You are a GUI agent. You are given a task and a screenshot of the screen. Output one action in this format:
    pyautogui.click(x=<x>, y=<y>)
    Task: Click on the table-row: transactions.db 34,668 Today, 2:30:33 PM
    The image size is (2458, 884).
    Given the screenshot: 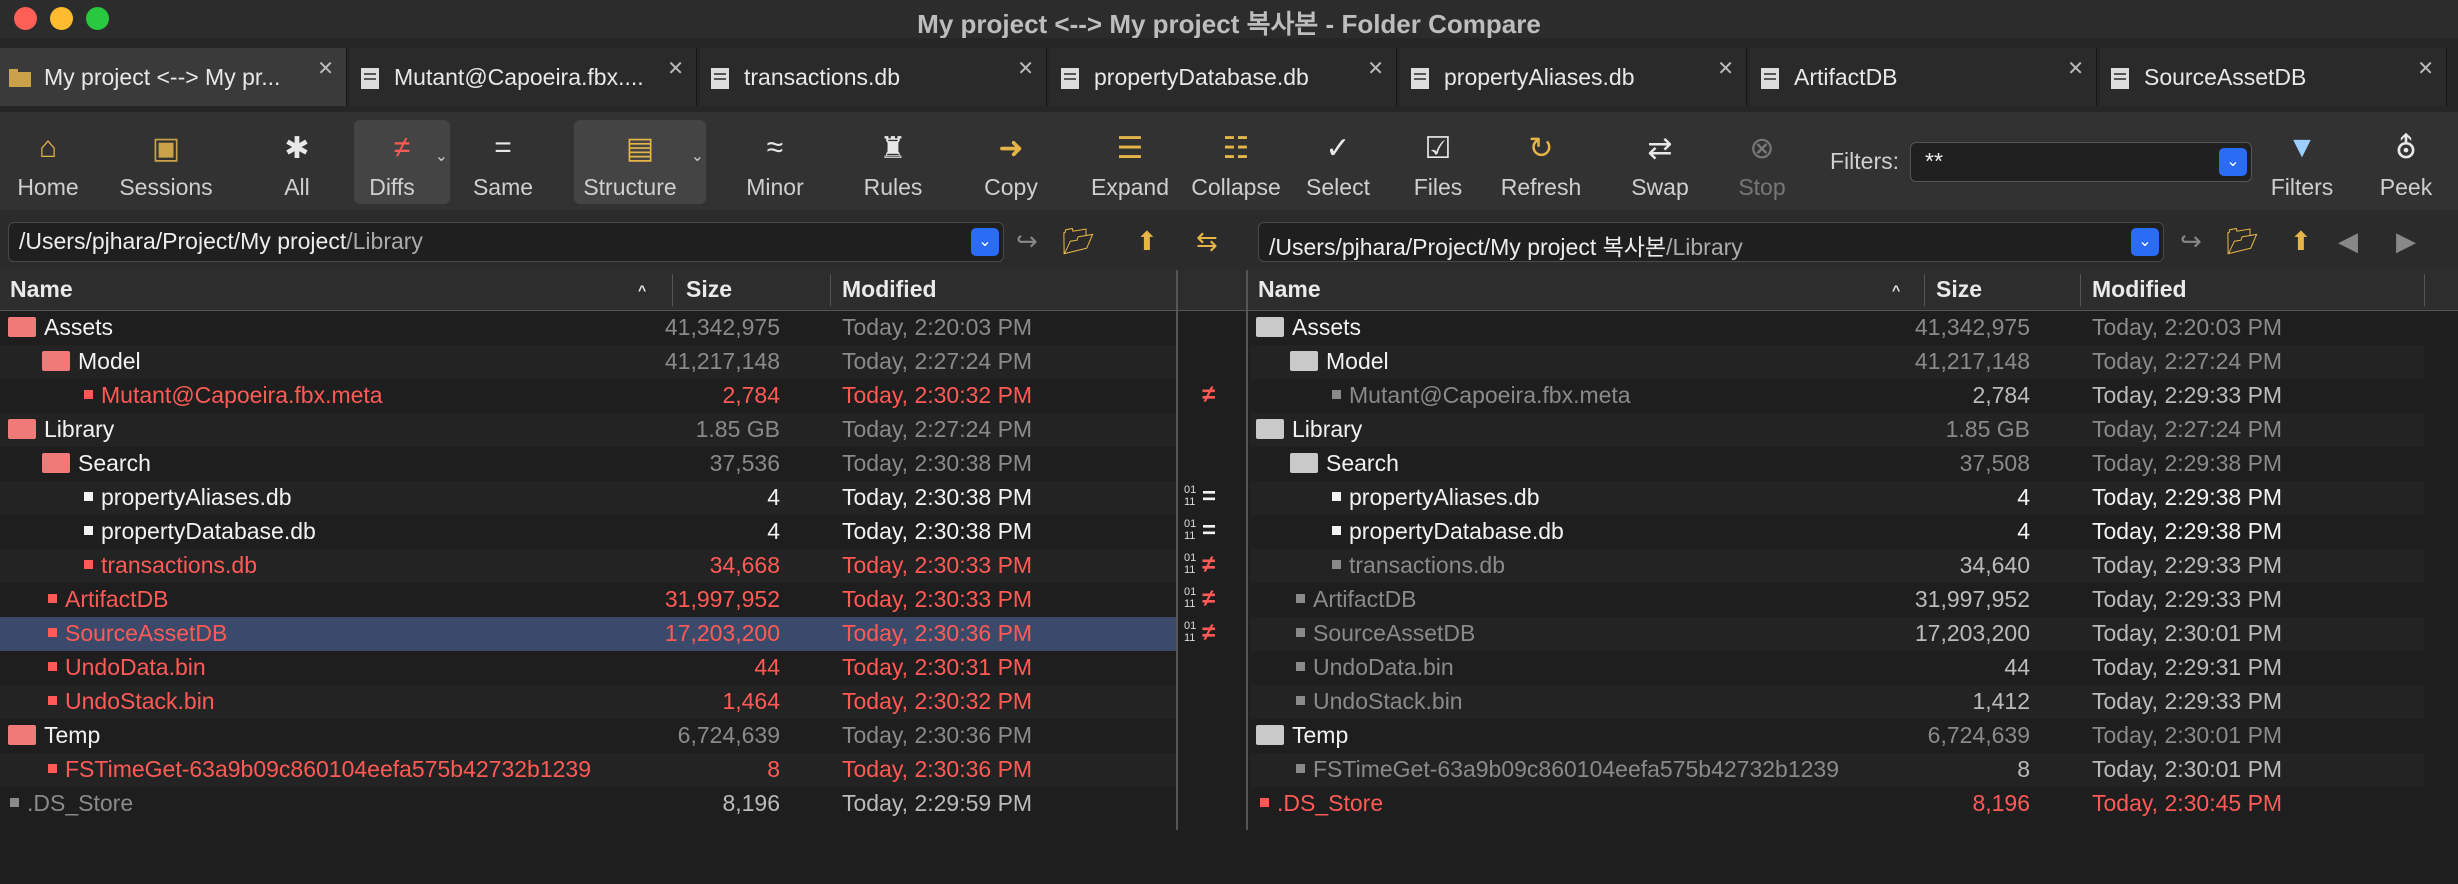 What is the action you would take?
    pyautogui.click(x=588, y=566)
    